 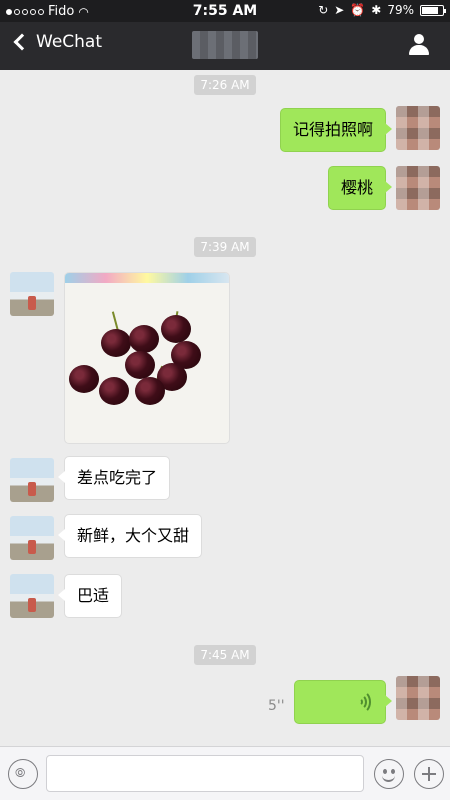 What do you see at coordinates (360, 188) in the screenshot?
I see `message-bubble-outgoing: 樱桃` at bounding box center [360, 188].